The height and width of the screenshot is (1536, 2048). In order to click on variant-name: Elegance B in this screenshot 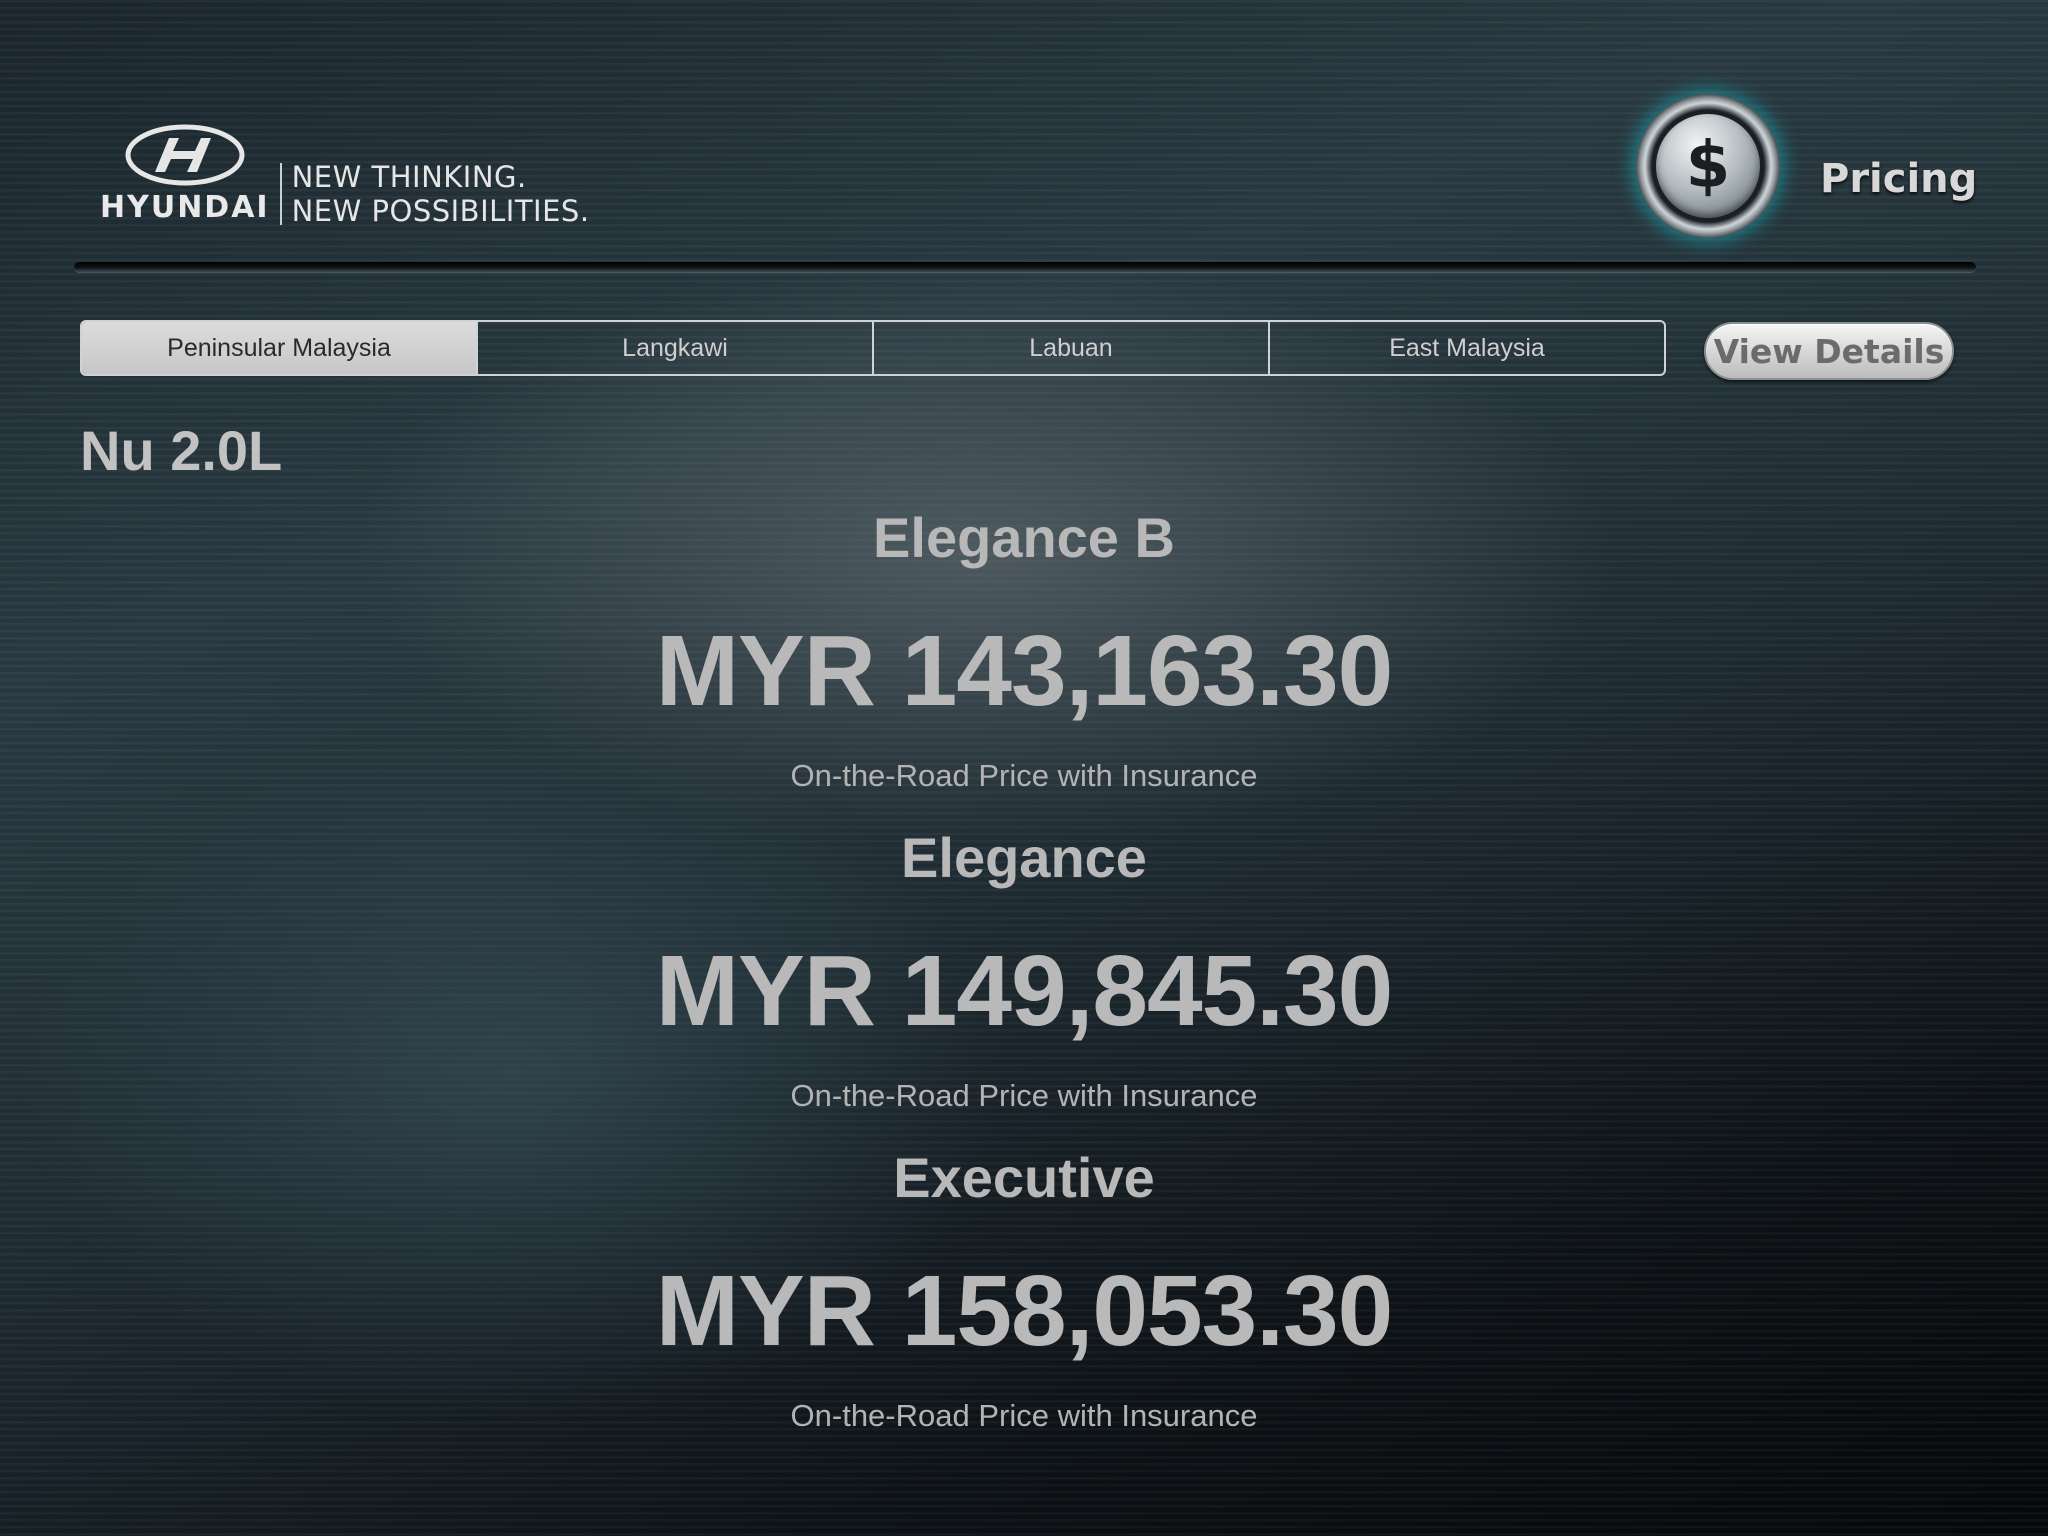, I will do `click(1024, 537)`.